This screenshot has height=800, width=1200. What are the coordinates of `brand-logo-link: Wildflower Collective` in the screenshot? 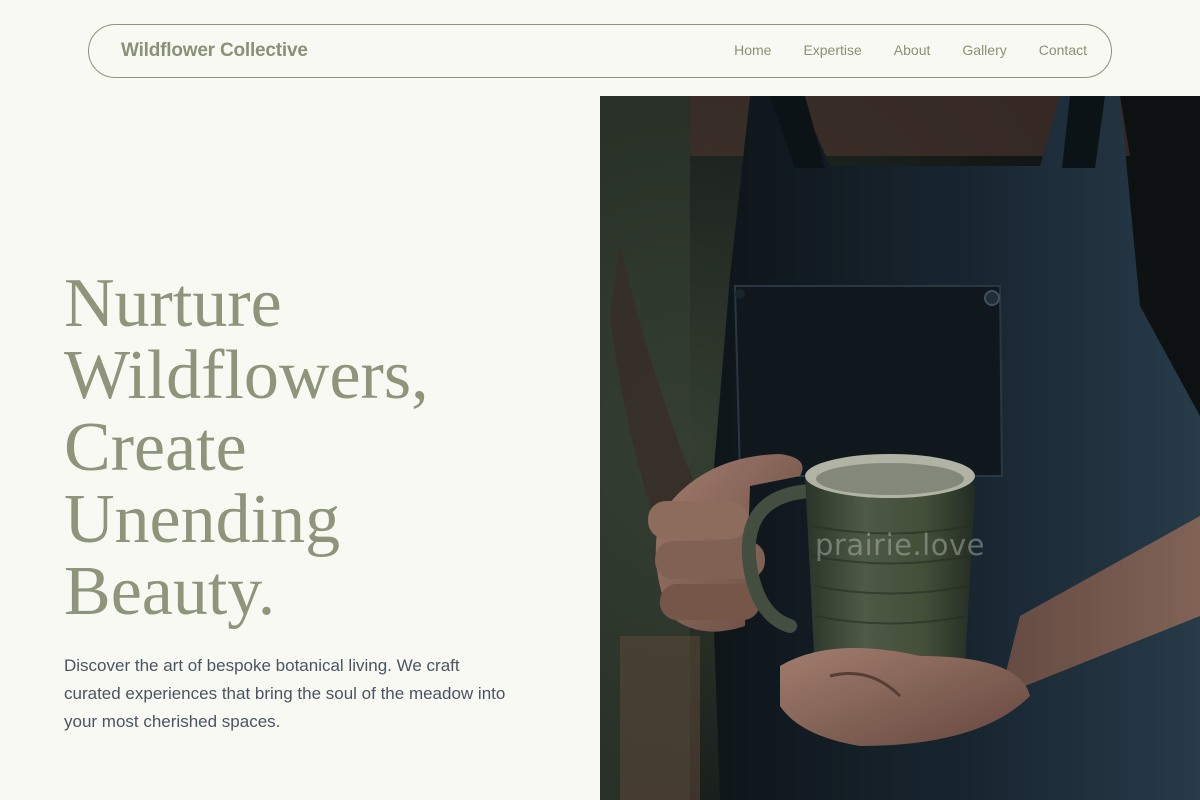 It's located at (214, 51).